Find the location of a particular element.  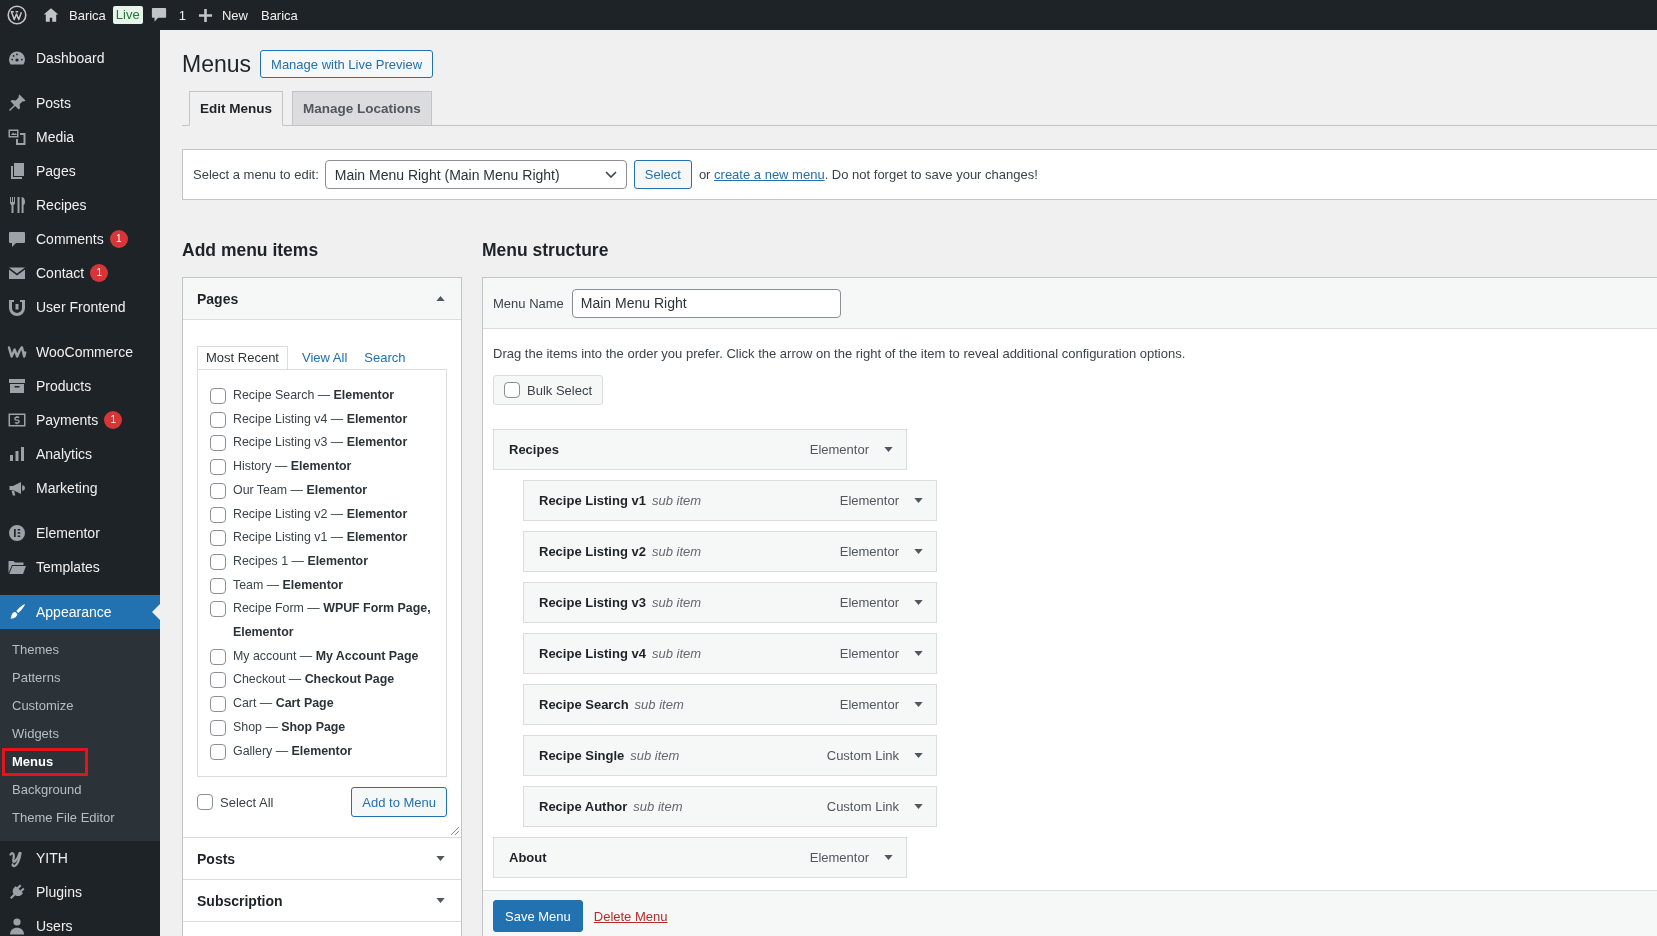

list-tab: Most Recent is located at coordinates (242, 357).